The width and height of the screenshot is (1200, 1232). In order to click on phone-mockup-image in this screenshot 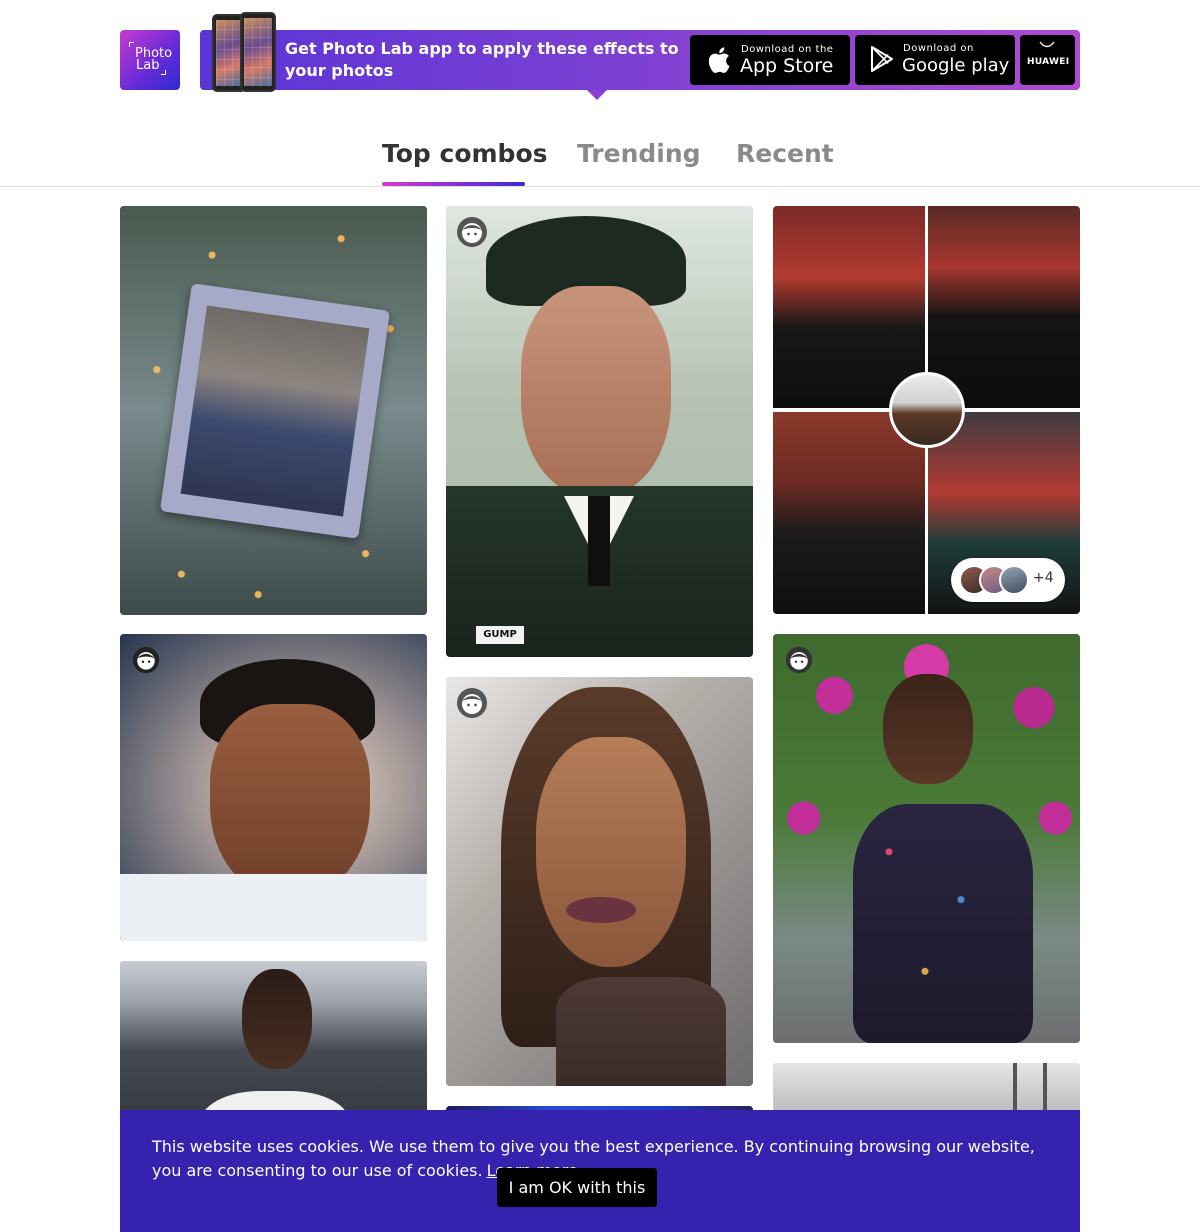, I will do `click(258, 52)`.